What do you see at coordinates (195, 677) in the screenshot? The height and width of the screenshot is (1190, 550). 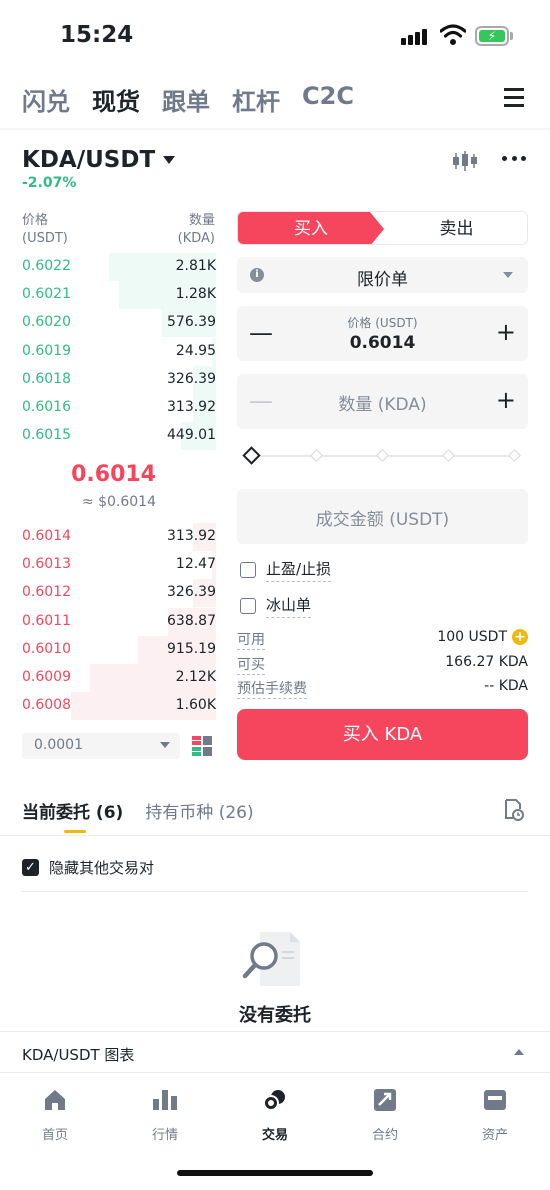 I see `ask-quantity: 2.12K` at bounding box center [195, 677].